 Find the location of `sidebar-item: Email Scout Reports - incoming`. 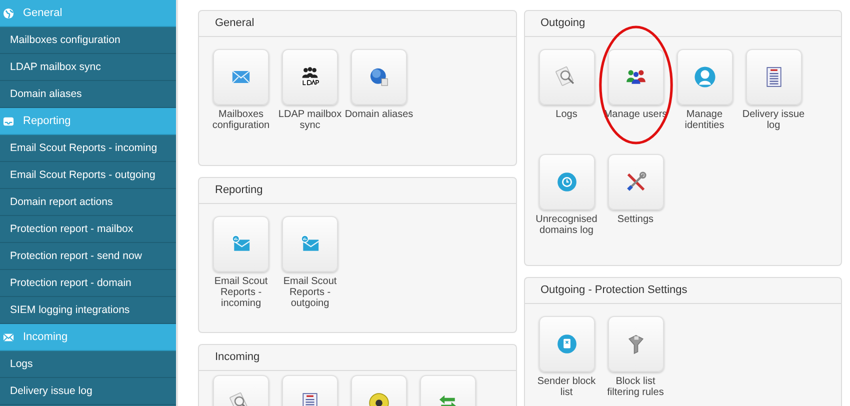

sidebar-item: Email Scout Reports - incoming is located at coordinates (88, 148).